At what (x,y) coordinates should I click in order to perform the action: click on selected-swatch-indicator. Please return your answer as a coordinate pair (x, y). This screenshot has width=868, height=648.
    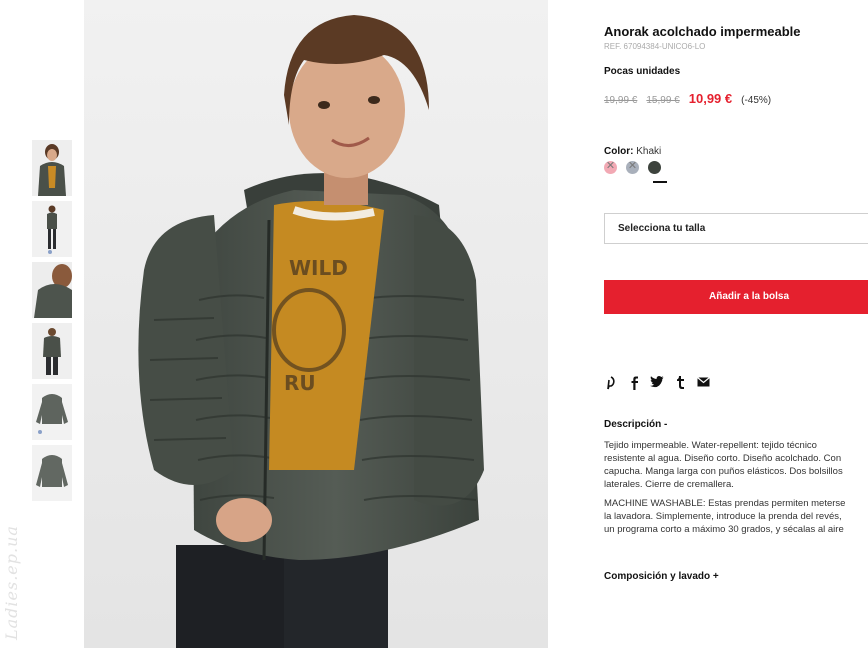
    Looking at the image, I should click on (660, 182).